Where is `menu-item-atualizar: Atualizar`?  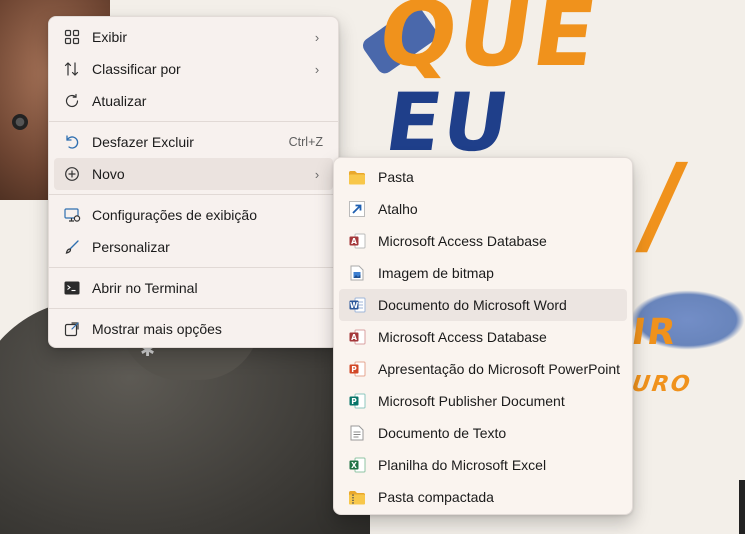 menu-item-atualizar: Atualizar is located at coordinates (193, 101).